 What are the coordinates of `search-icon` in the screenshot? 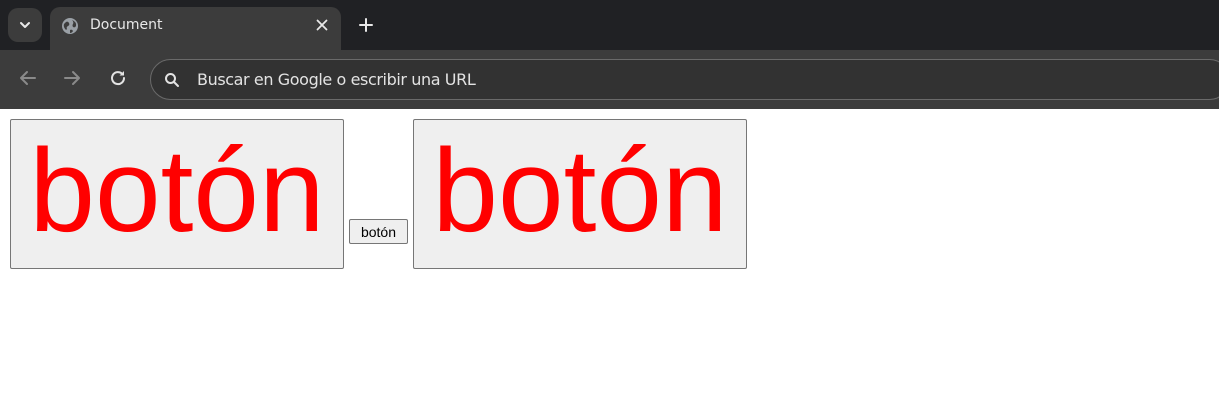 It's located at (172, 80).